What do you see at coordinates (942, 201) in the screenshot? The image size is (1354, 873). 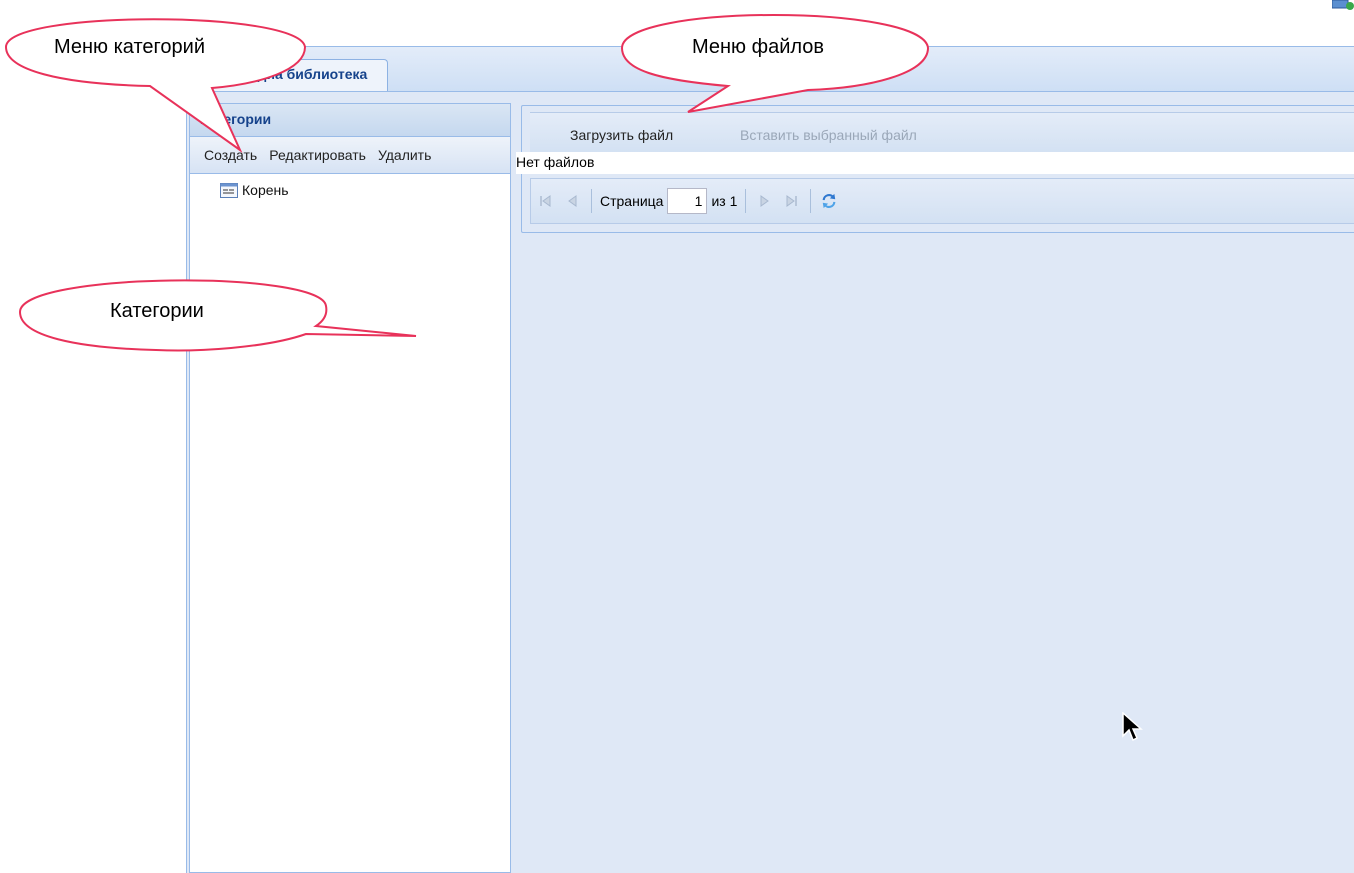 I see `files-pager: Страница из 1` at bounding box center [942, 201].